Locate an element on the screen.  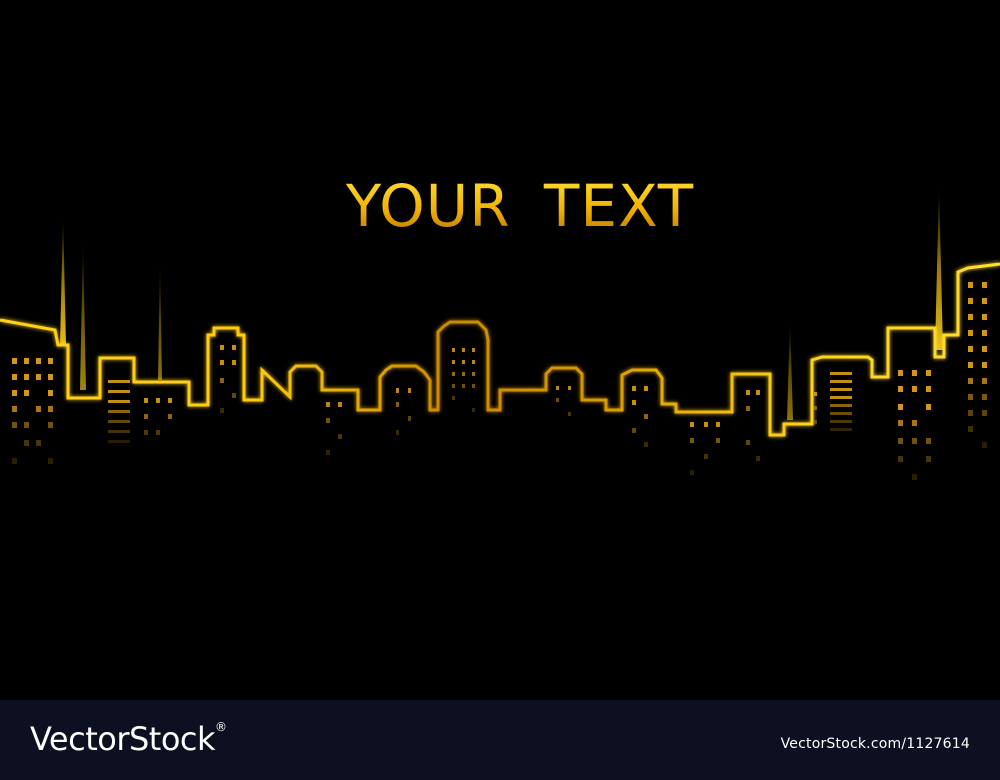
windows-left is located at coordinates (32, 411).